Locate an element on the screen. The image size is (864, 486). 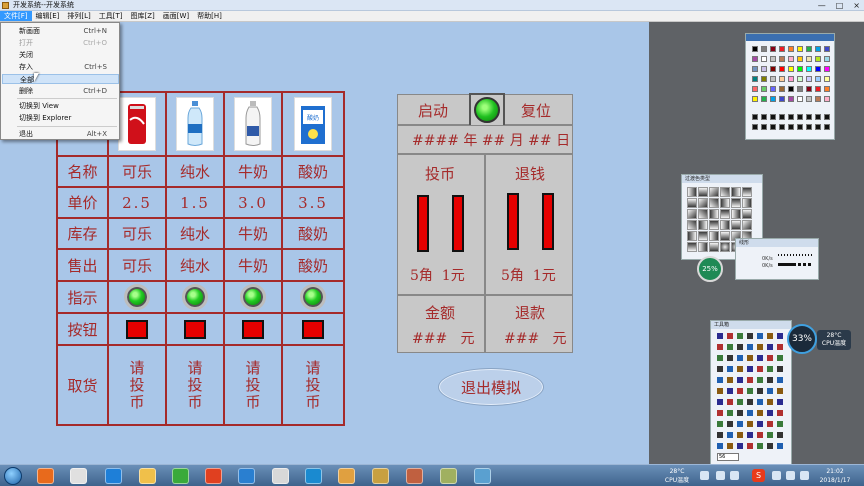
file-menu-item-7: 切换到 Explorer is located at coordinates (60, 118).